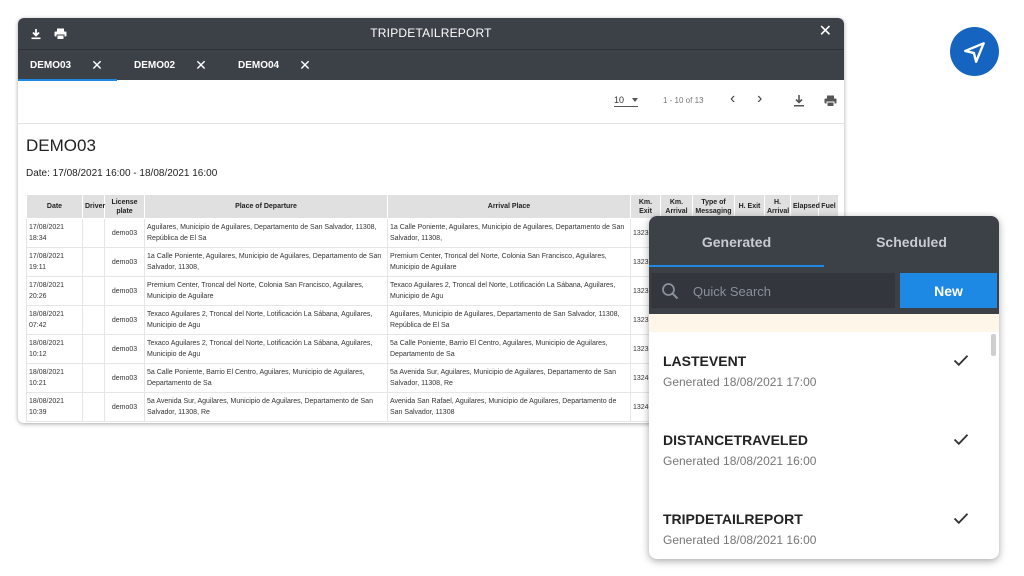  I want to click on cell-date: 18/08/2021 10:39, so click(54, 407).